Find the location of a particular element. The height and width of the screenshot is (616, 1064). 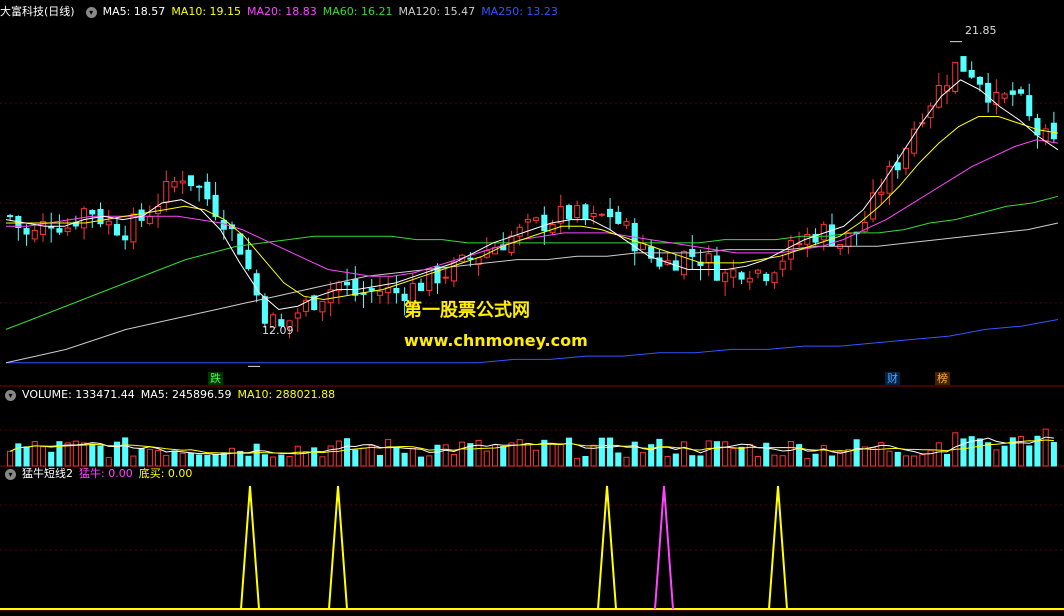

low-label: 12.09 is located at coordinates (278, 330).